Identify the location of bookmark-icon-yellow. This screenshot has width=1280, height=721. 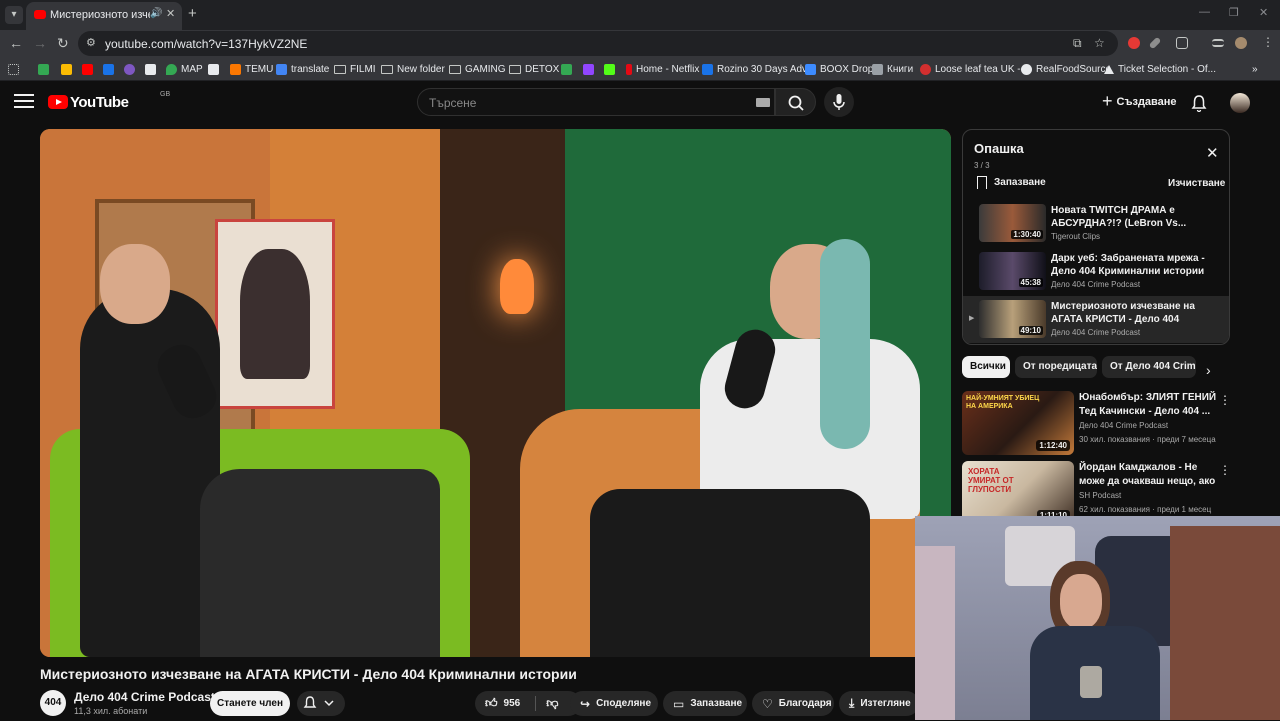
(68, 69).